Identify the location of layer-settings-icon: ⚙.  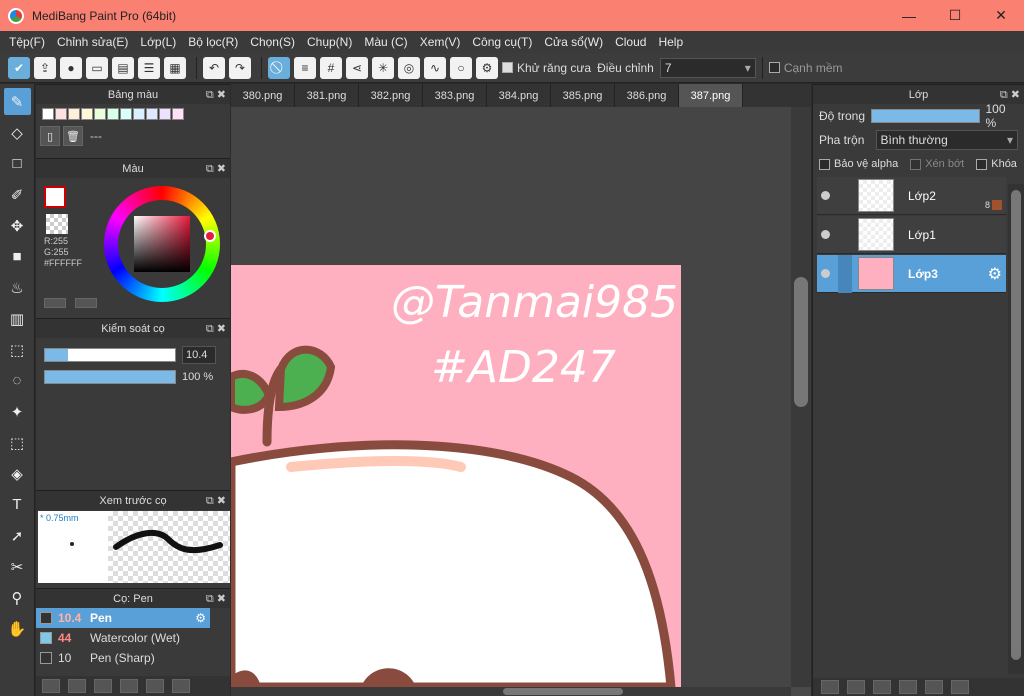
(995, 274).